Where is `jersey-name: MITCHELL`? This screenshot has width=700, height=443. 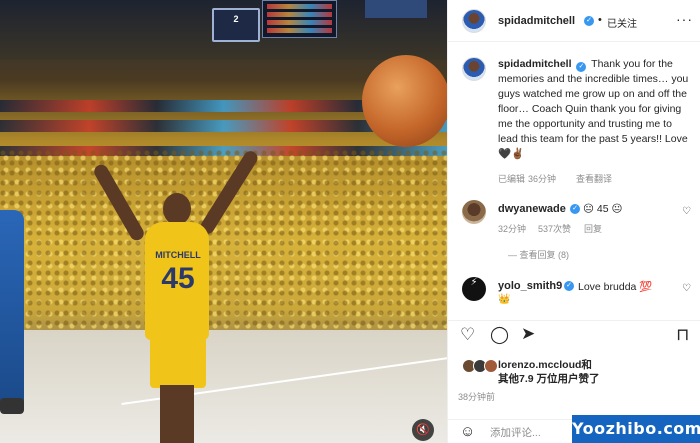 jersey-name: MITCHELL is located at coordinates (178, 255).